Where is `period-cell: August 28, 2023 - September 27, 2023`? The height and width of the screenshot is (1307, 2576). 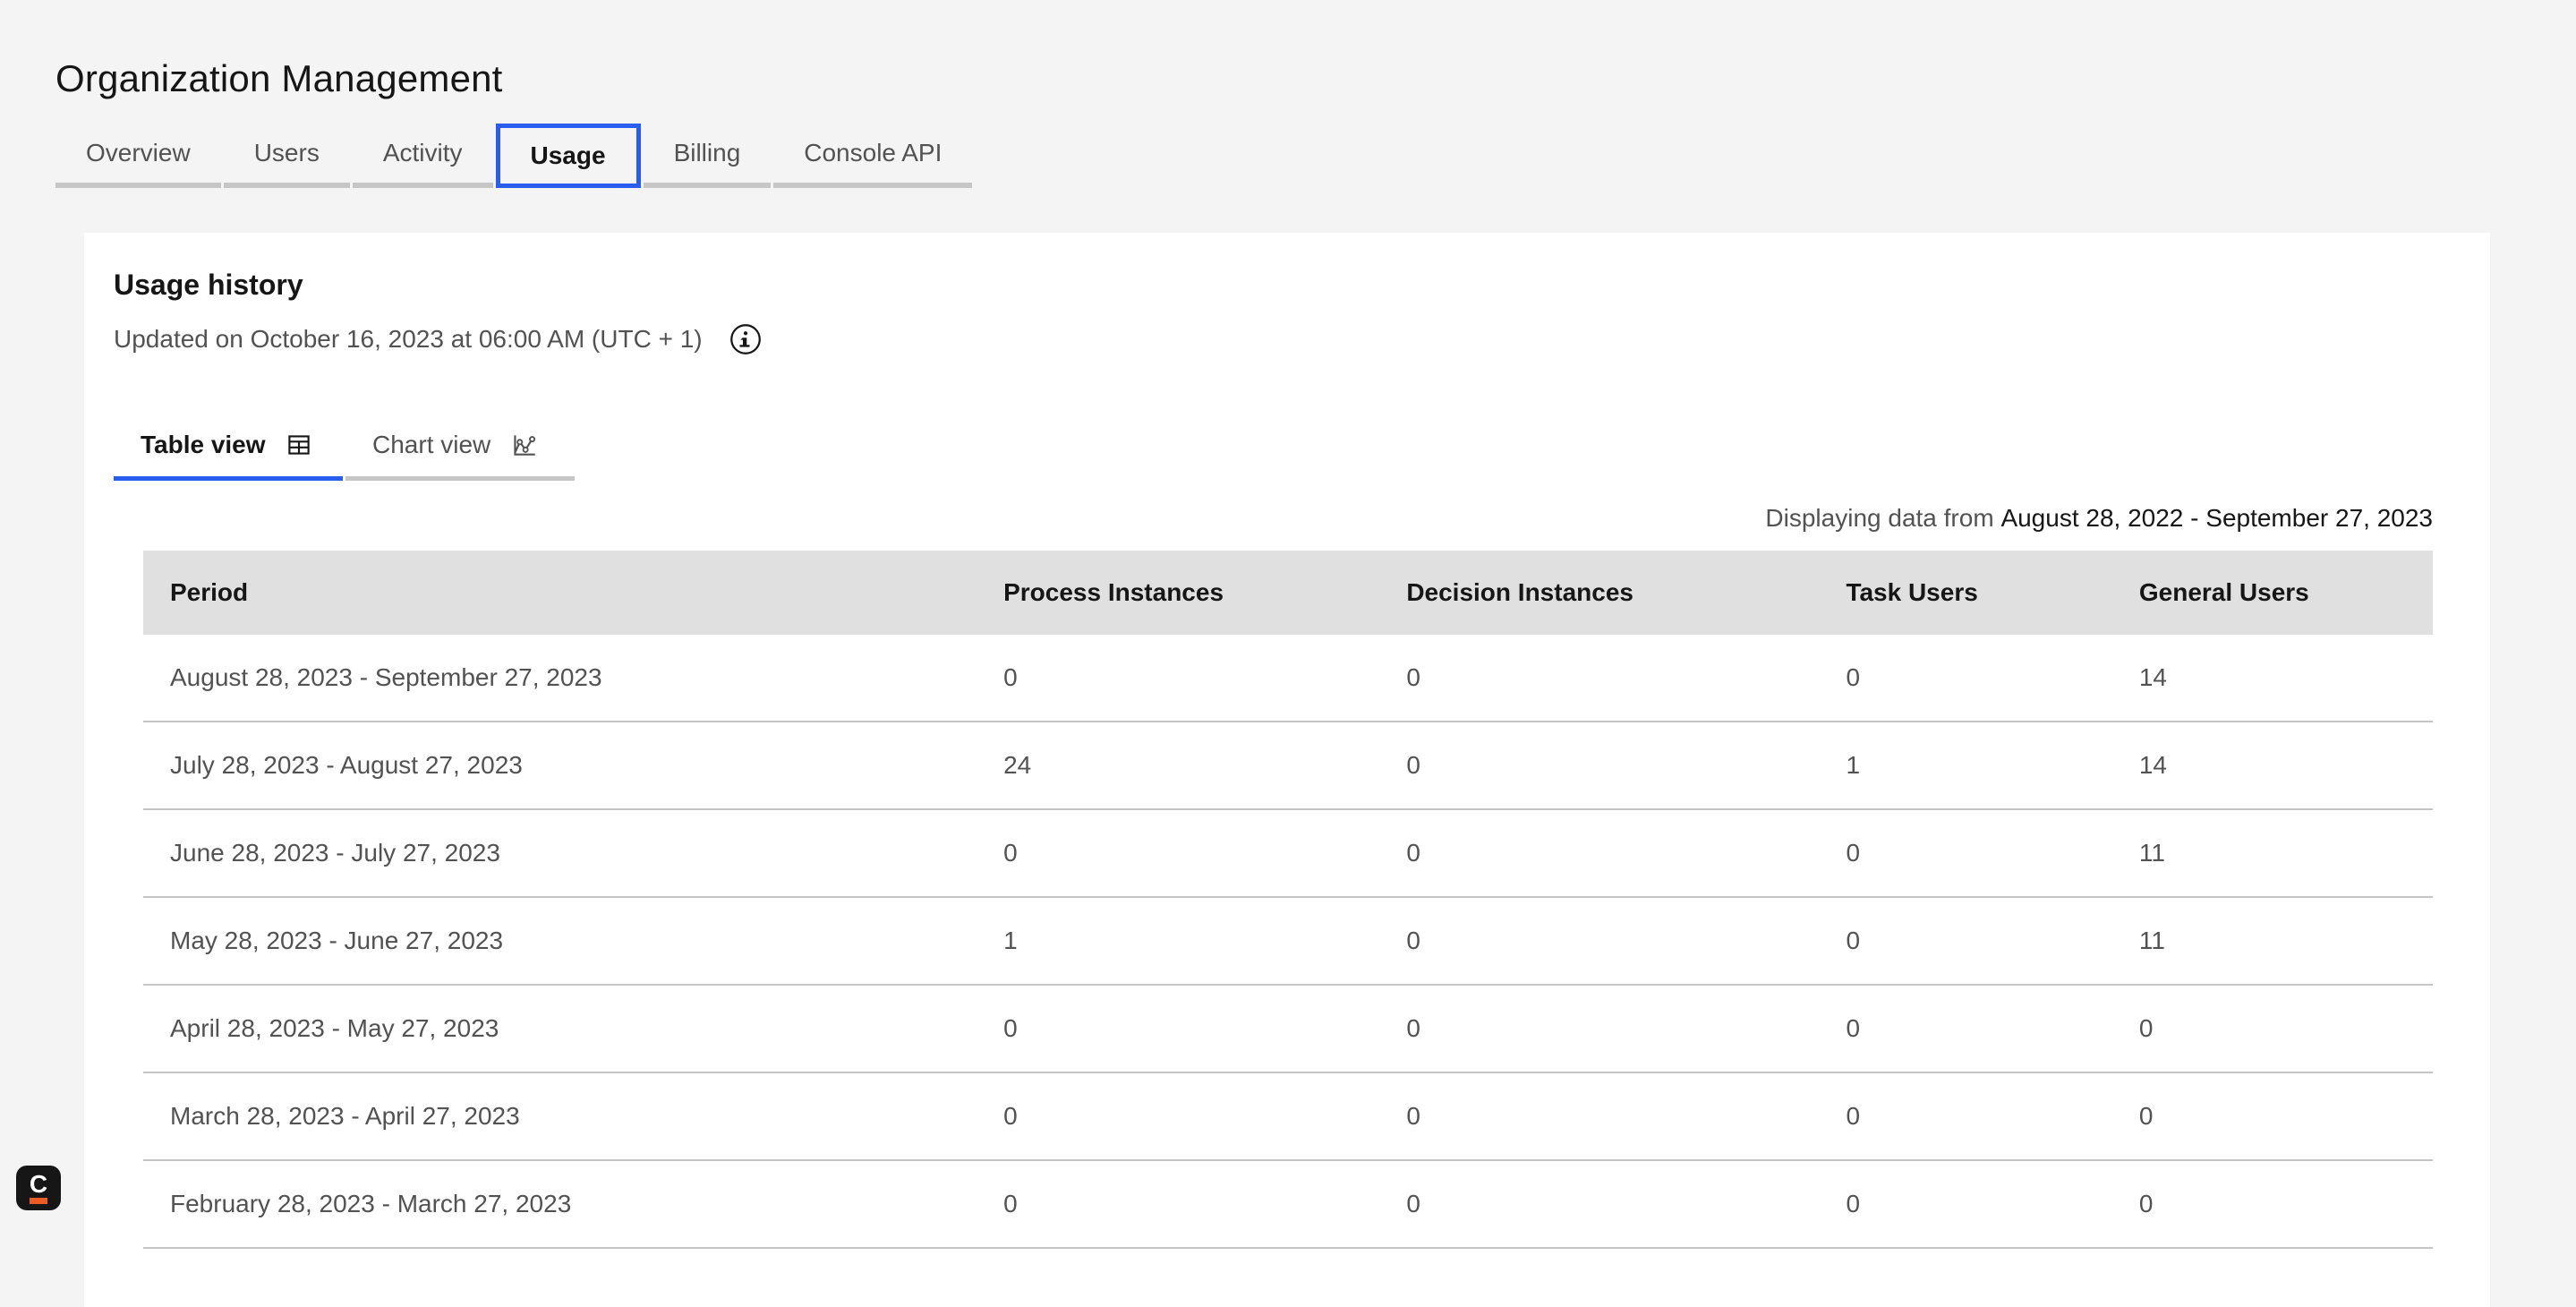 period-cell: August 28, 2023 - September 27, 2023 is located at coordinates (386, 677).